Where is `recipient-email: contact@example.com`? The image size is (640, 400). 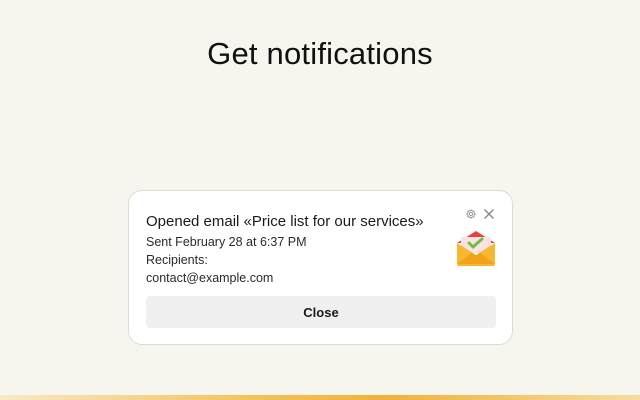
recipient-email: contact@example.com is located at coordinates (210, 278).